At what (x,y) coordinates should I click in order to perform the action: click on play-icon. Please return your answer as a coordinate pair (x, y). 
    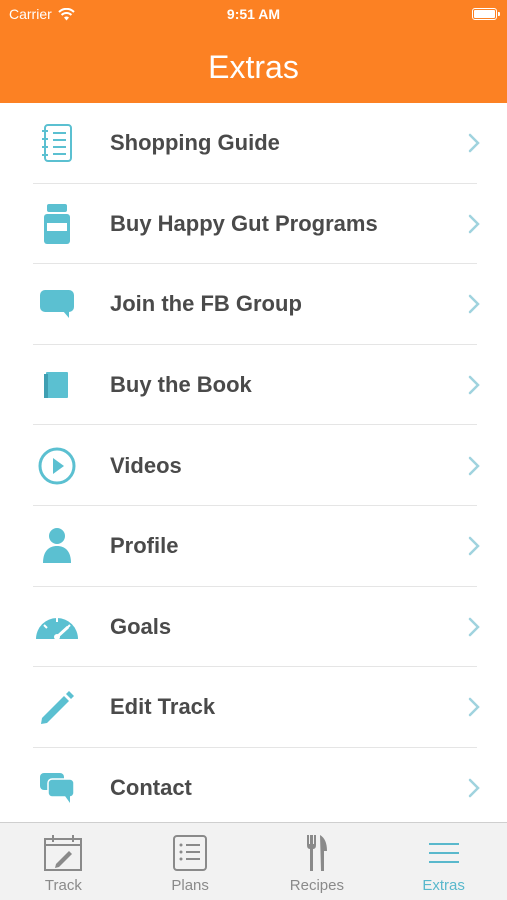
    Looking at the image, I should click on (57, 466).